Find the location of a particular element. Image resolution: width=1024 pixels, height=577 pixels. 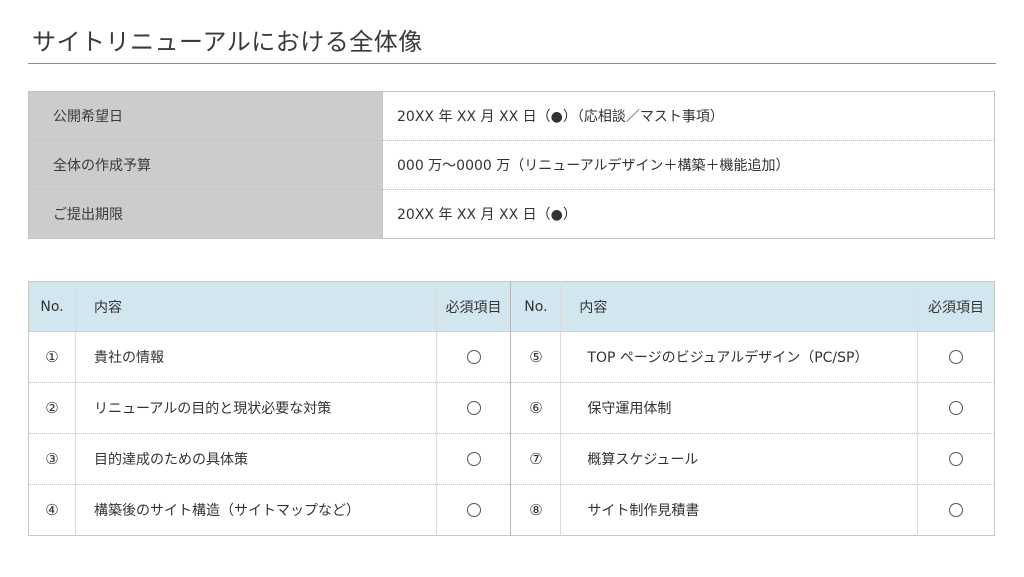

item-content: 概算スケジュール is located at coordinates (739, 459).